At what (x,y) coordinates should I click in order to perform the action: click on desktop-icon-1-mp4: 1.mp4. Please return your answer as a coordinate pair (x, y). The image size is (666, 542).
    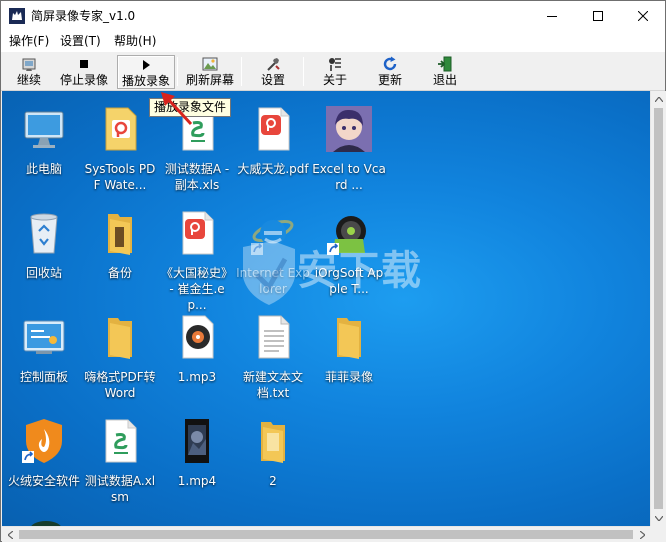
    Looking at the image, I should click on (197, 453).